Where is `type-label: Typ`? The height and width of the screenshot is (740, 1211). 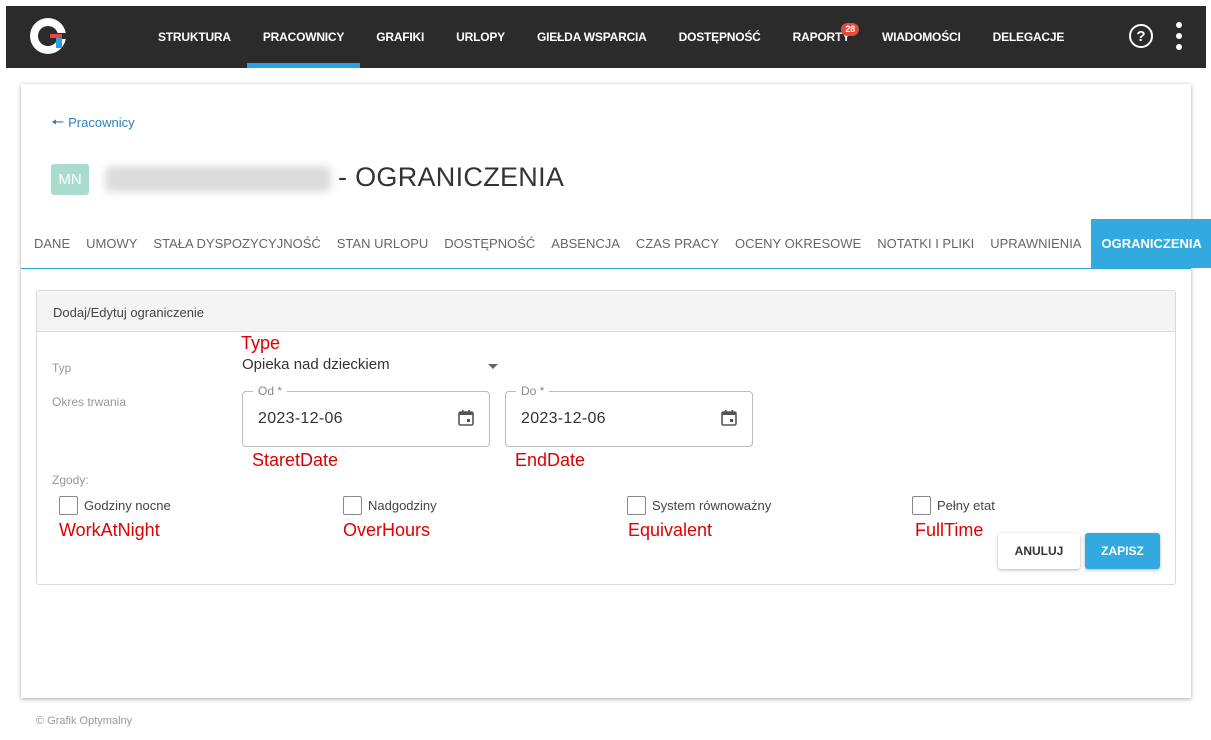 type-label: Typ is located at coordinates (62, 368).